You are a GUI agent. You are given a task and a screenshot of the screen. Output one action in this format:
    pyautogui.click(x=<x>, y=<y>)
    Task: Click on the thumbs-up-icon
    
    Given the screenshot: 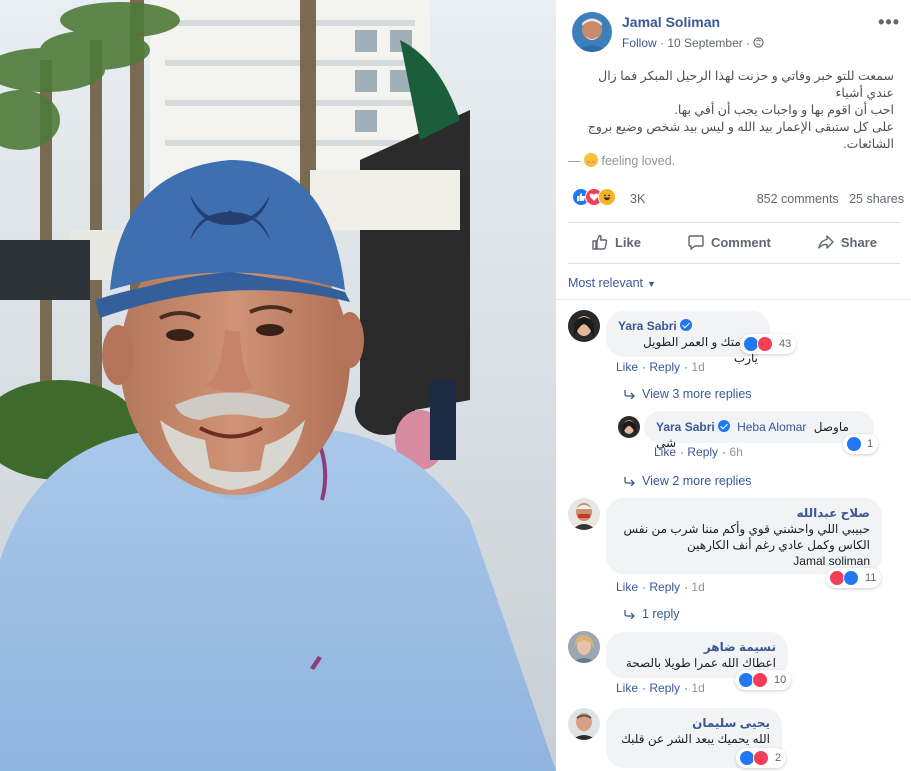 What is the action you would take?
    pyautogui.click(x=600, y=242)
    